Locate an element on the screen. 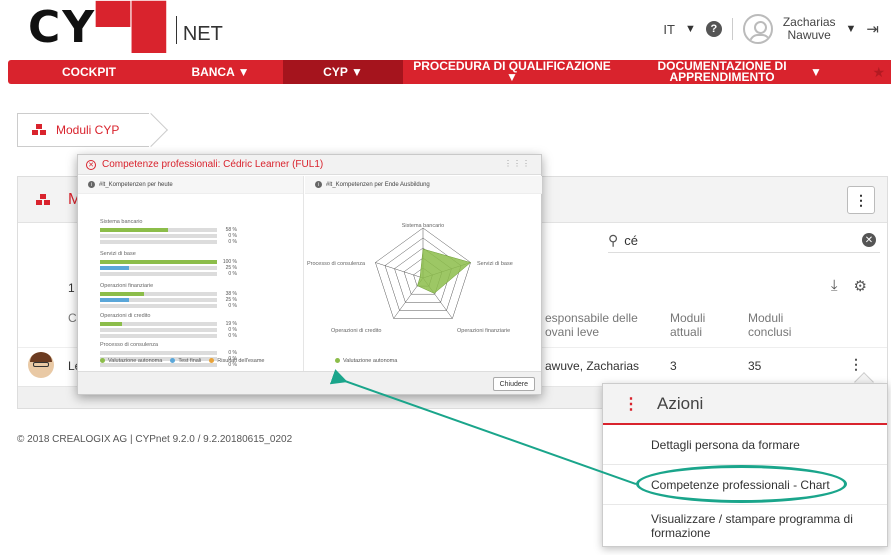 This screenshot has height=555, width=891. annotation-arrow is located at coordinates (483, 427).